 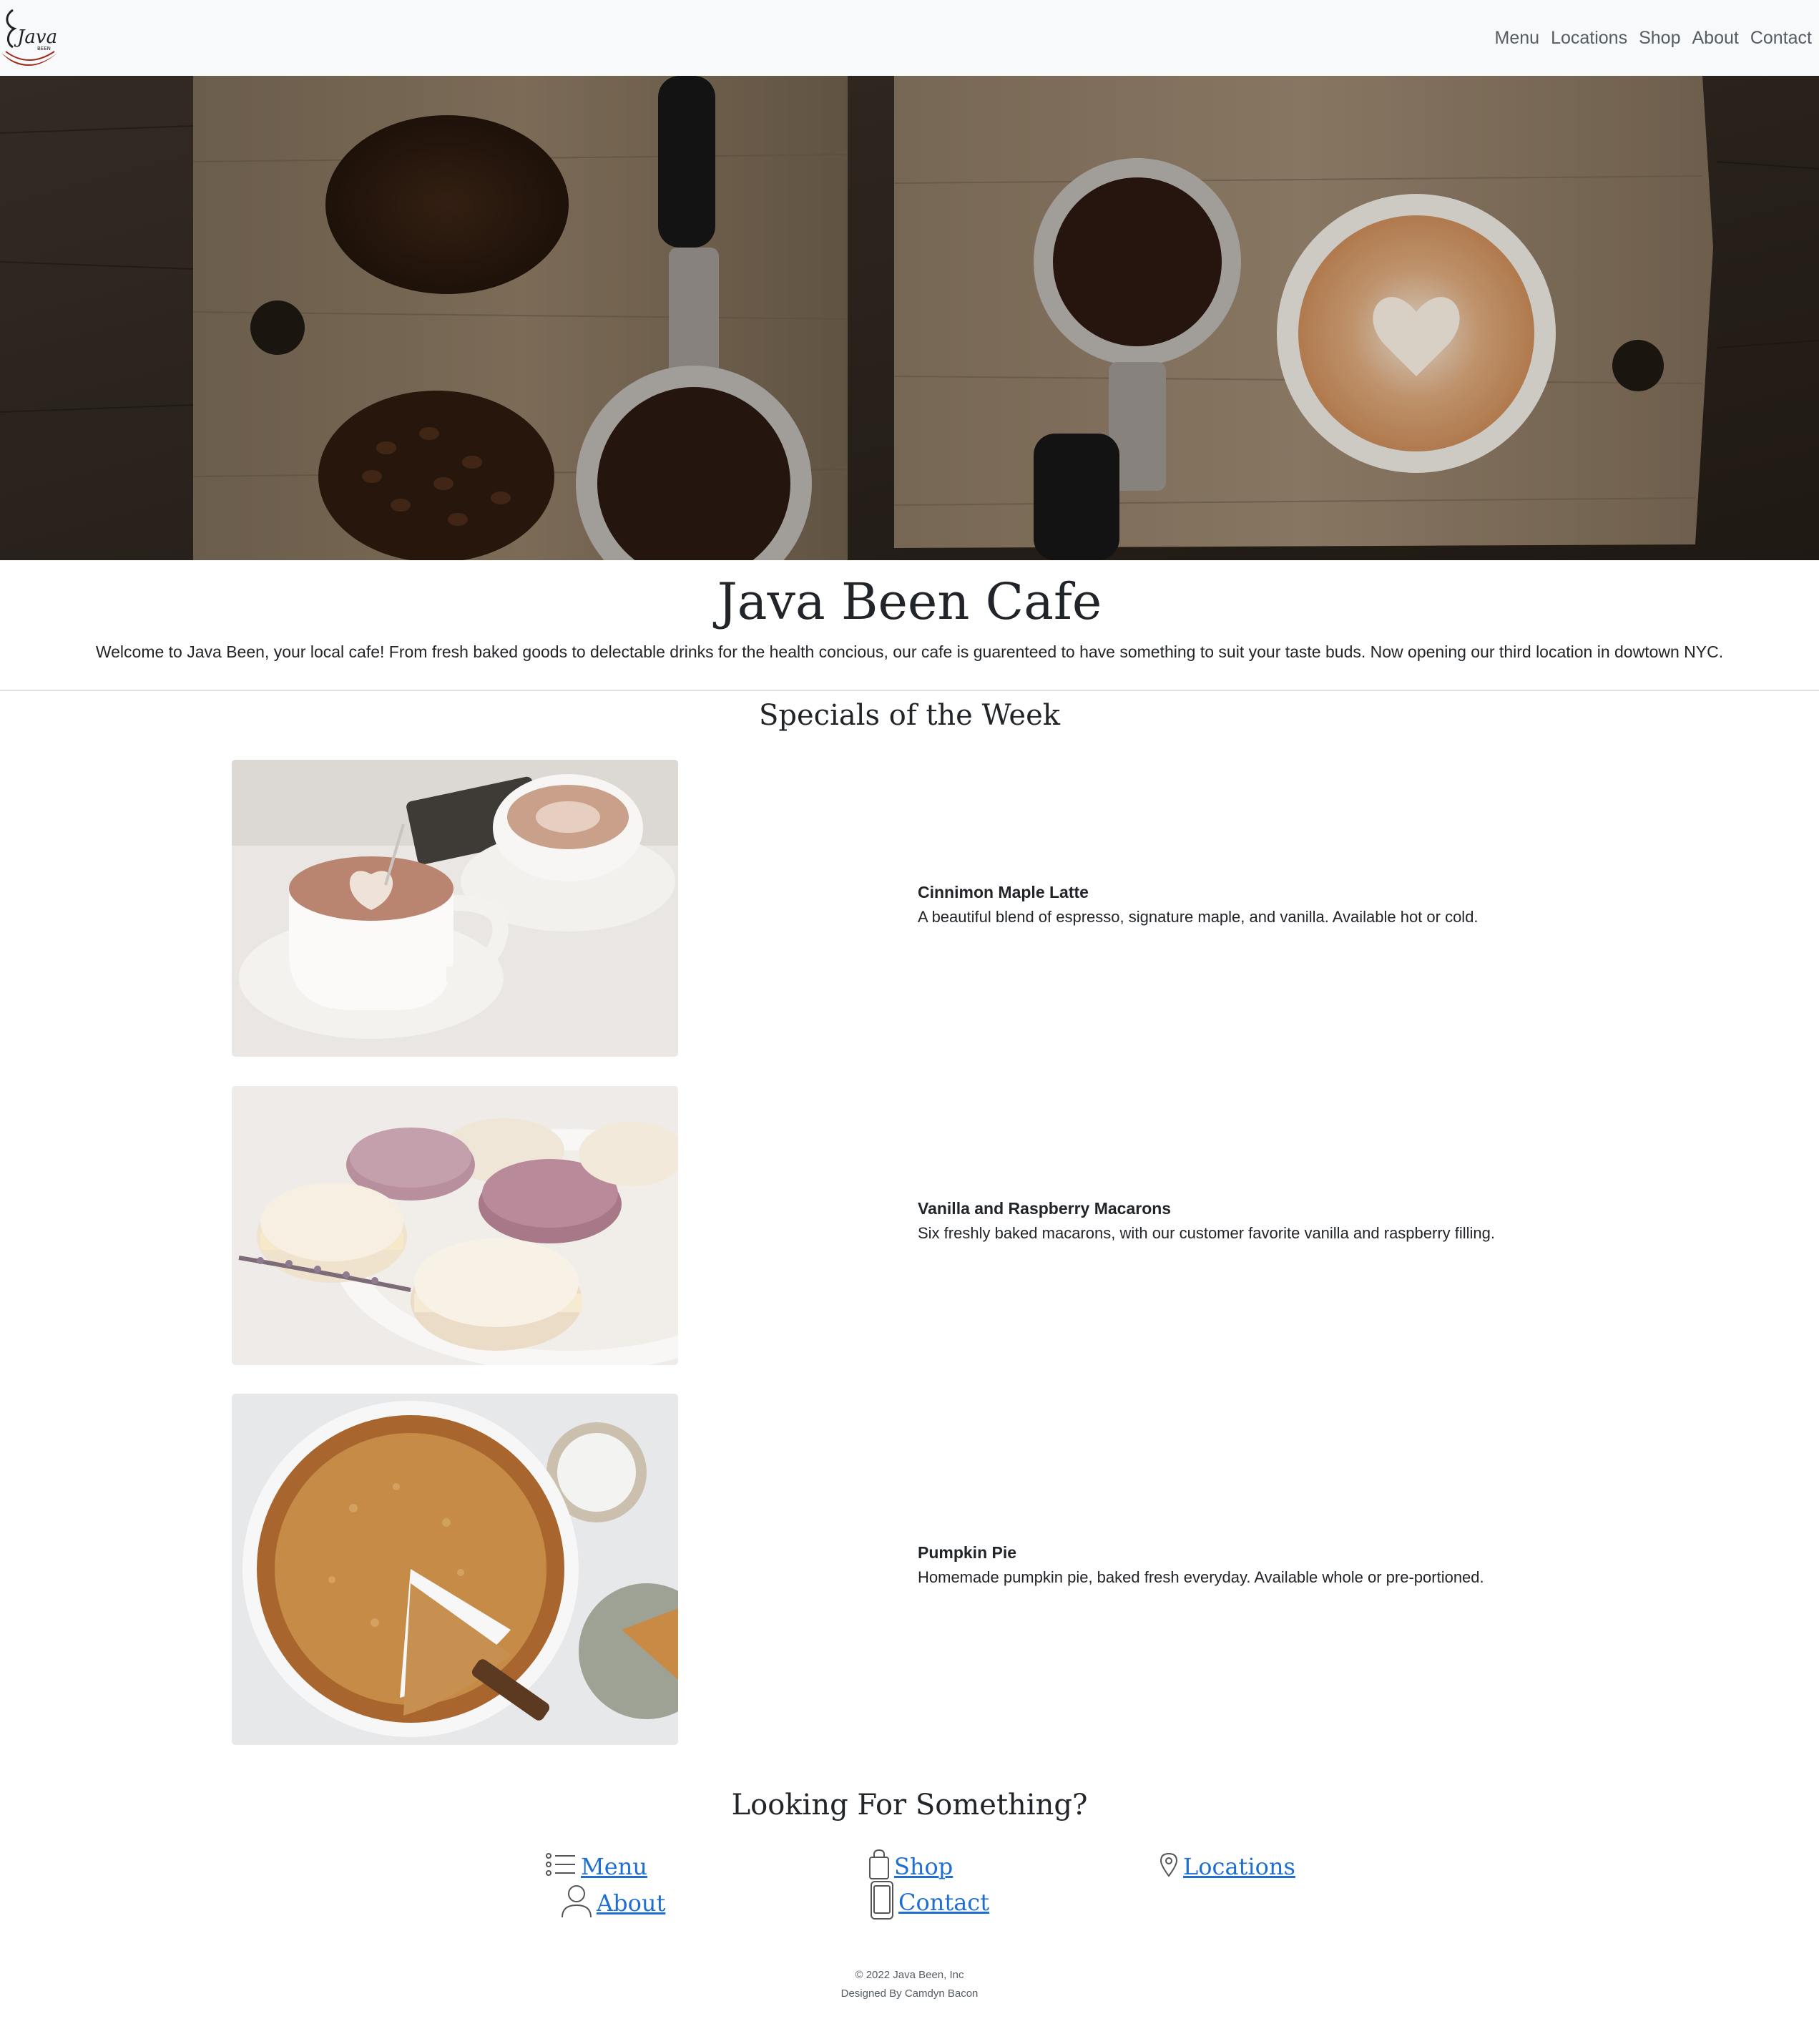 What do you see at coordinates (614, 1866) in the screenshot?
I see `quick-link-label: Menu` at bounding box center [614, 1866].